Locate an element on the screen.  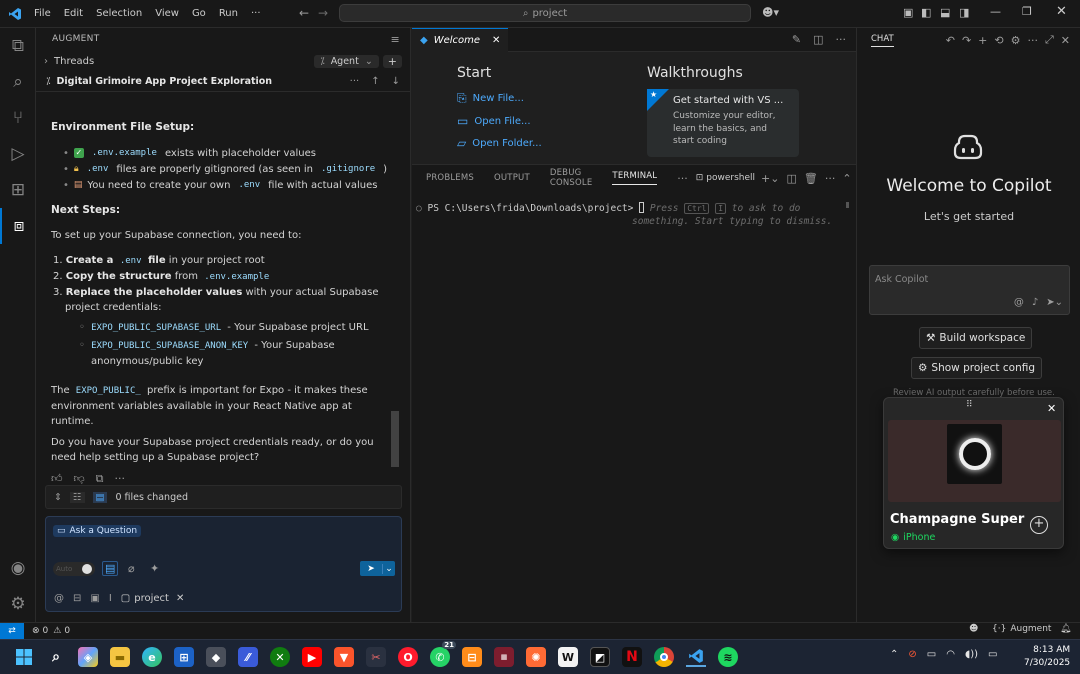
capcut-icon: ◩ is located at coordinates (600, 657).